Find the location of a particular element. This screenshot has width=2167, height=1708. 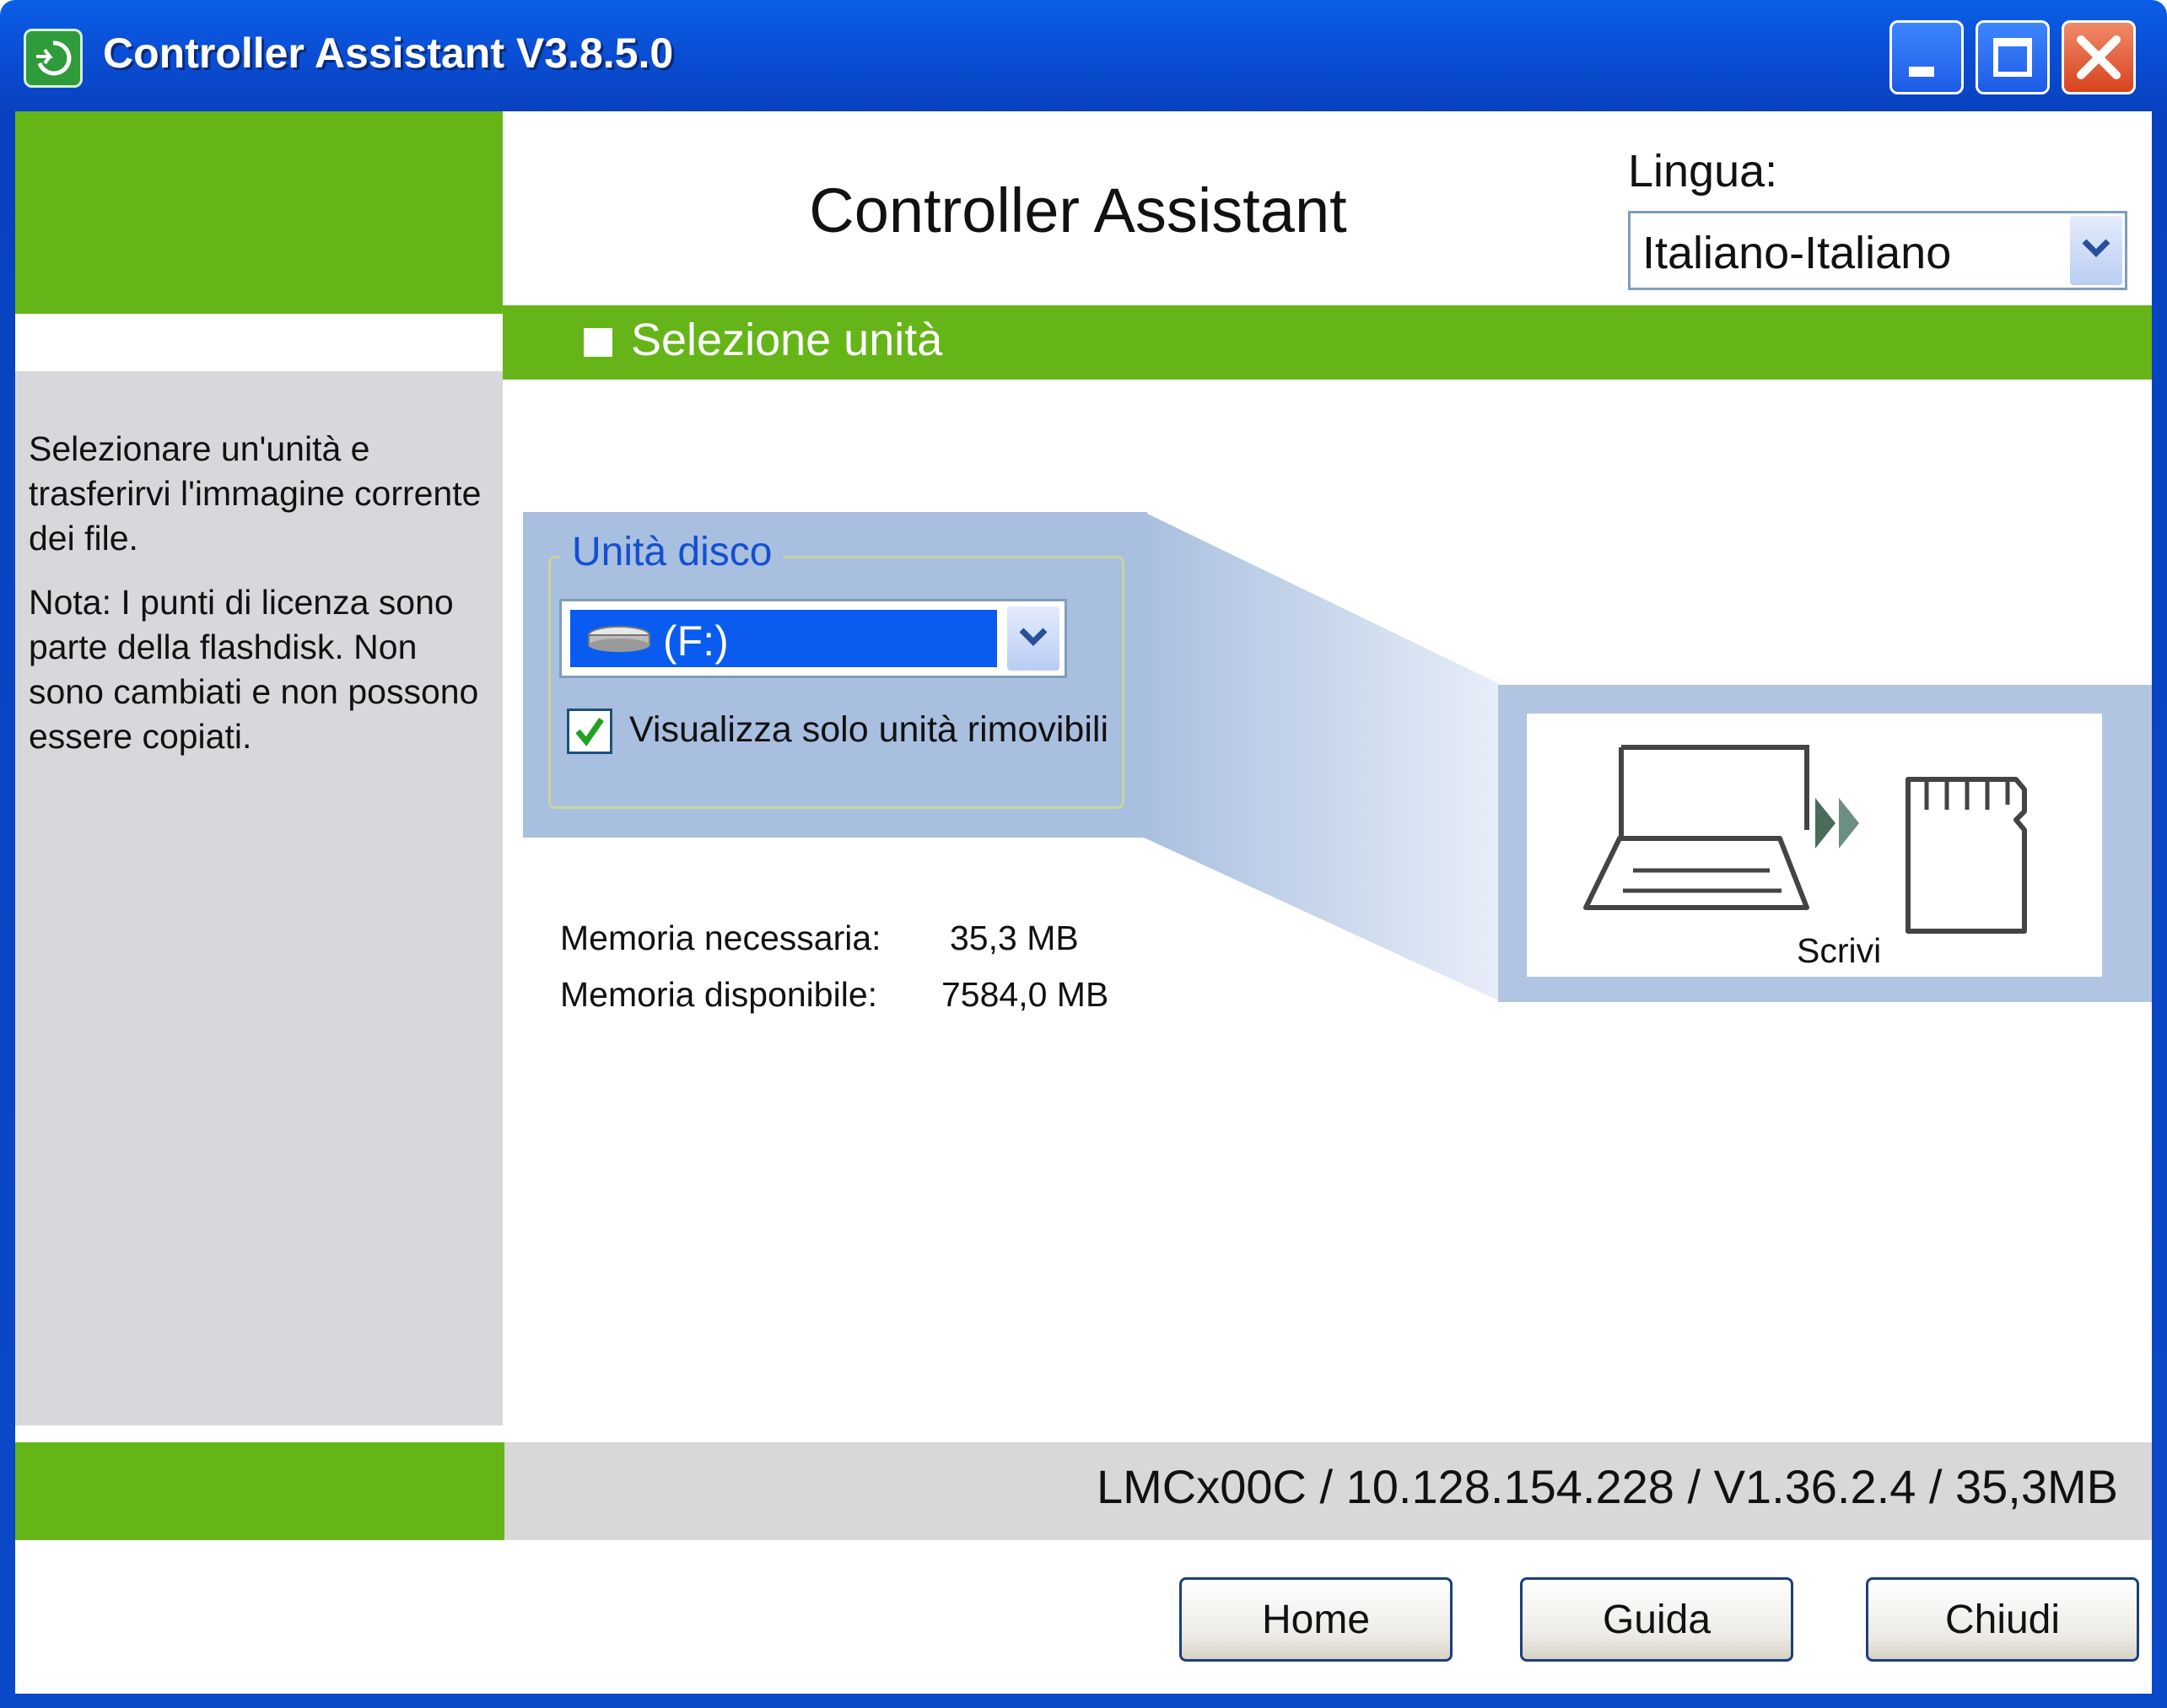

write-illustration: Scrivi is located at coordinates (1814, 845).